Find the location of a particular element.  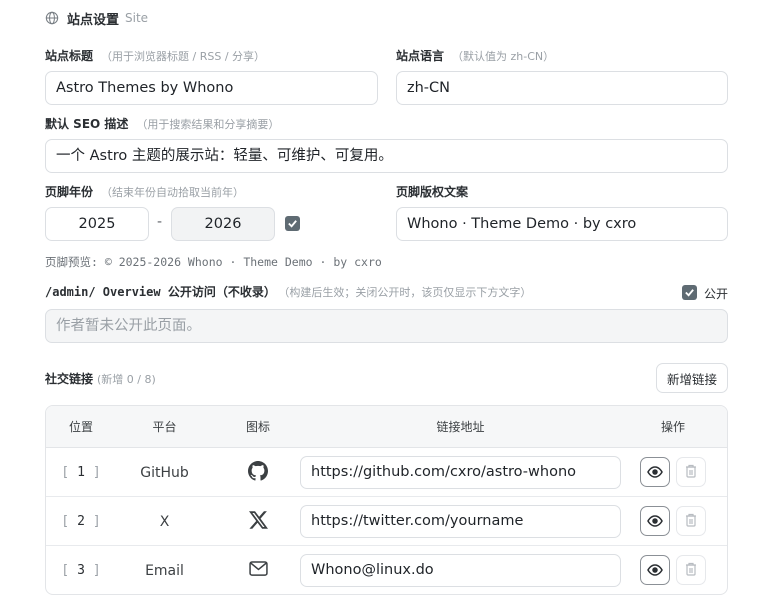

seo-label: 默认 SEO 描述 （用于搜索结果和分享摘要） is located at coordinates (162, 124).